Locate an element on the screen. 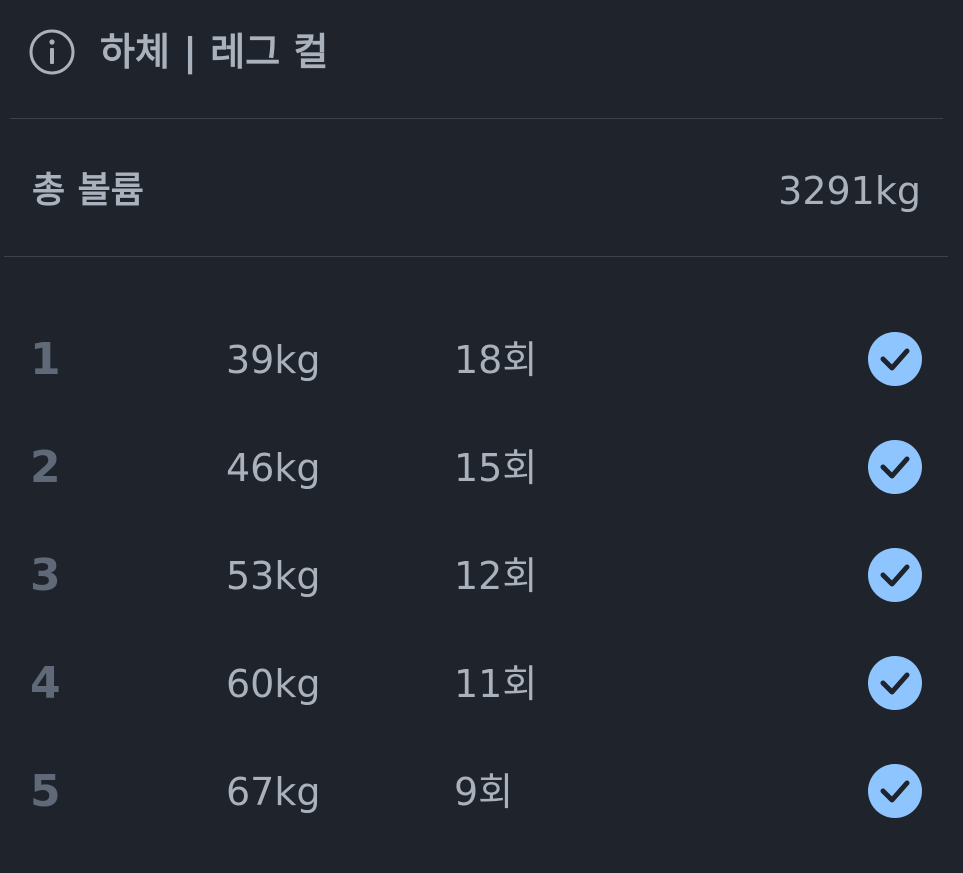 This screenshot has height=873, width=963. set-number: 4 is located at coordinates (45, 683).